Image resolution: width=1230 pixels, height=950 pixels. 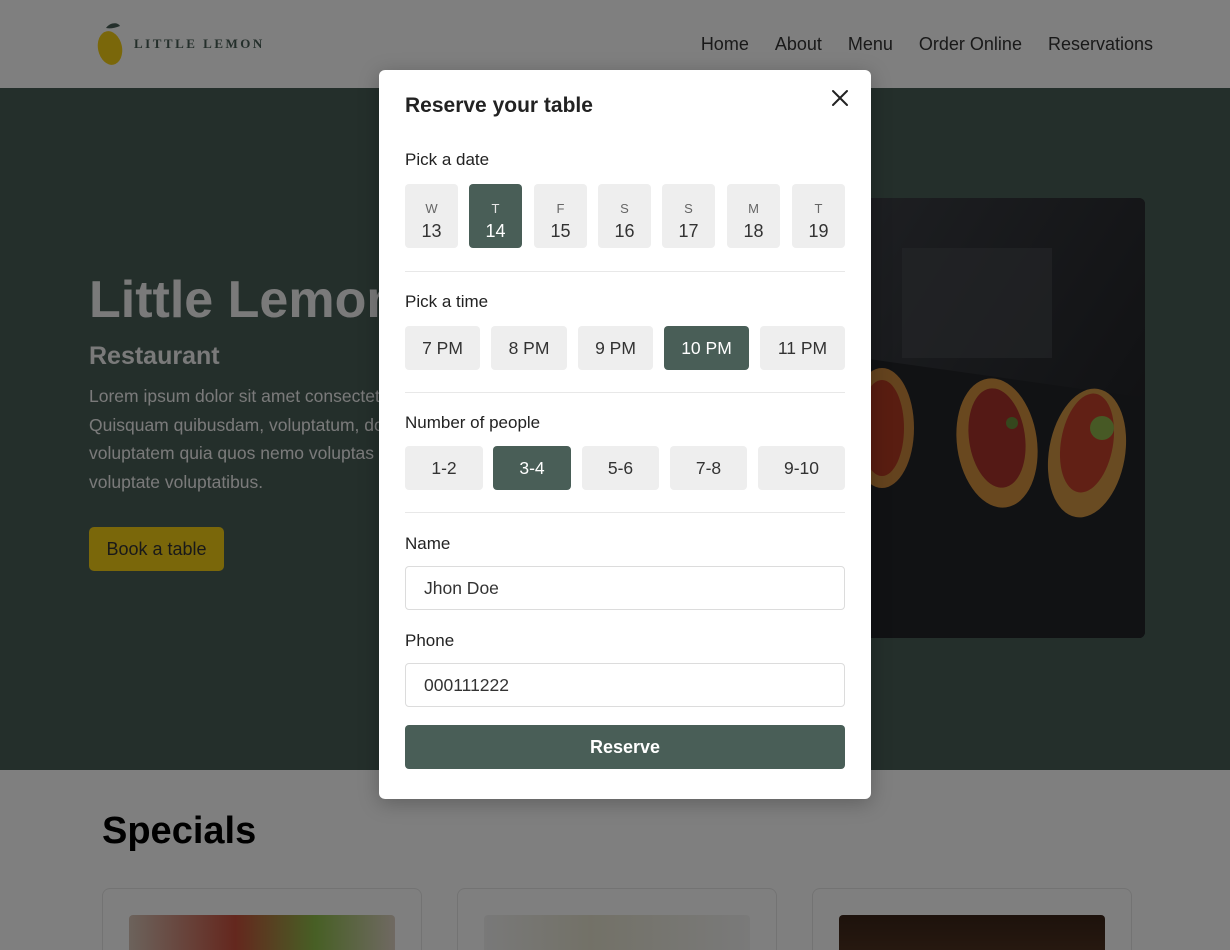 What do you see at coordinates (688, 231) in the screenshot?
I see `date-day: 17` at bounding box center [688, 231].